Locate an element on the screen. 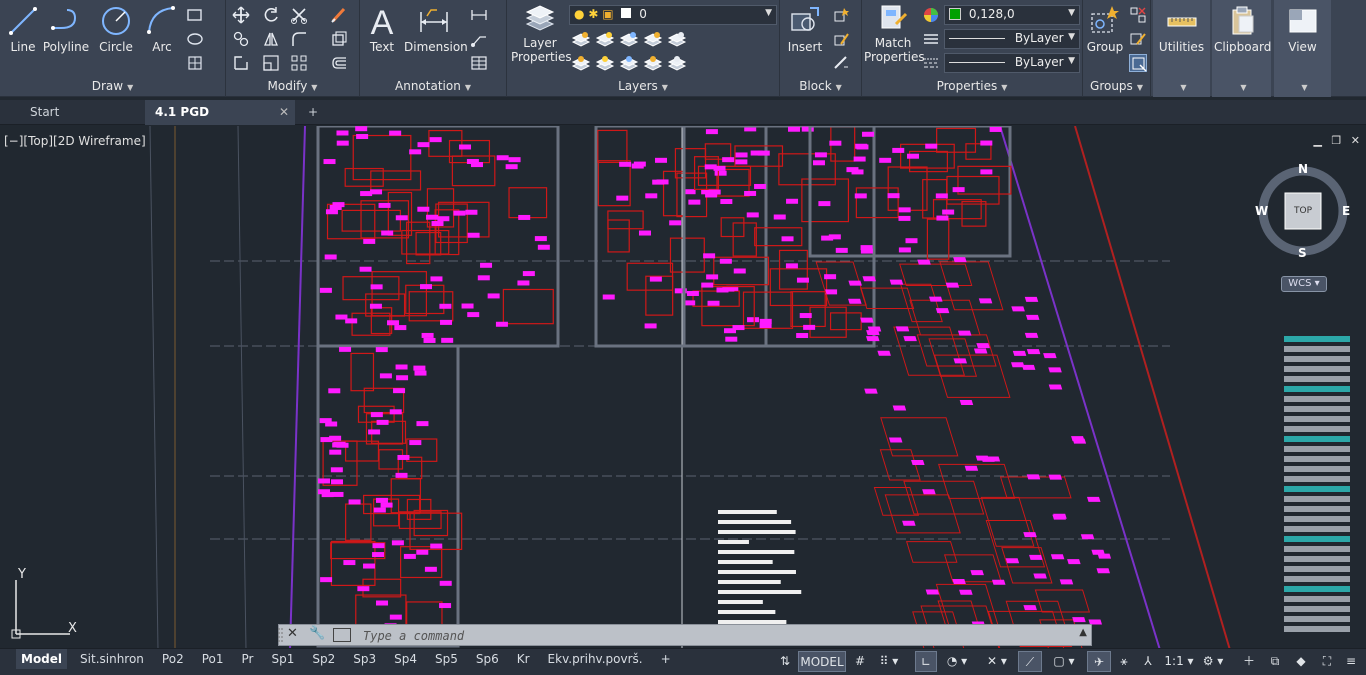 The image size is (1366, 675). edit-block-icon is located at coordinates (841, 39).